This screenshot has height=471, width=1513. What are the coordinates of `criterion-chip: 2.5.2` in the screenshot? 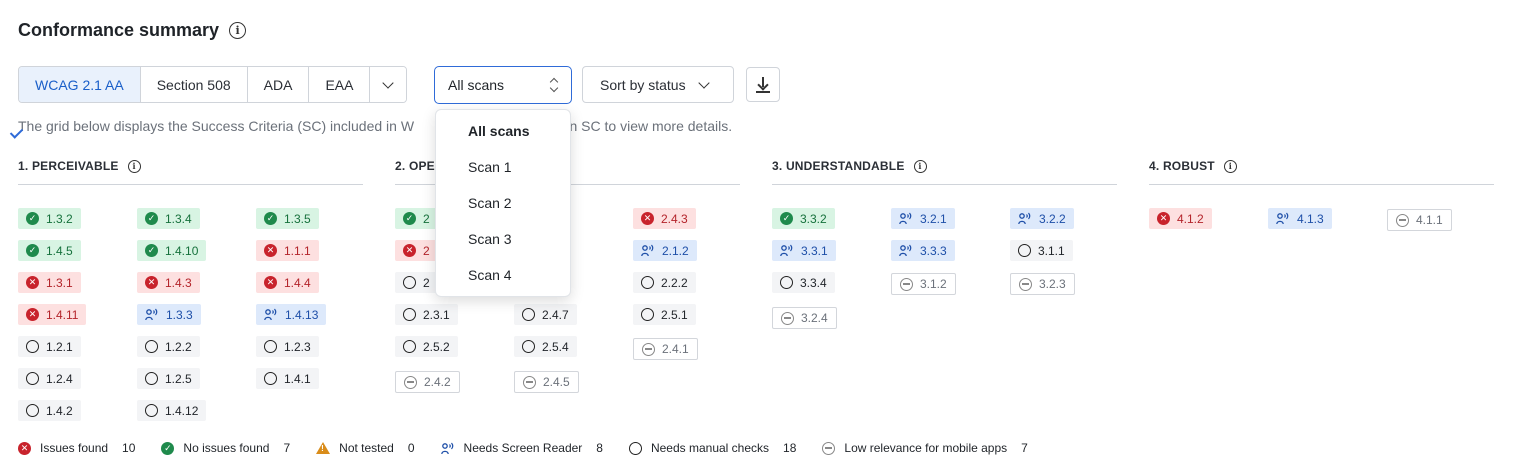 It's located at (426, 346).